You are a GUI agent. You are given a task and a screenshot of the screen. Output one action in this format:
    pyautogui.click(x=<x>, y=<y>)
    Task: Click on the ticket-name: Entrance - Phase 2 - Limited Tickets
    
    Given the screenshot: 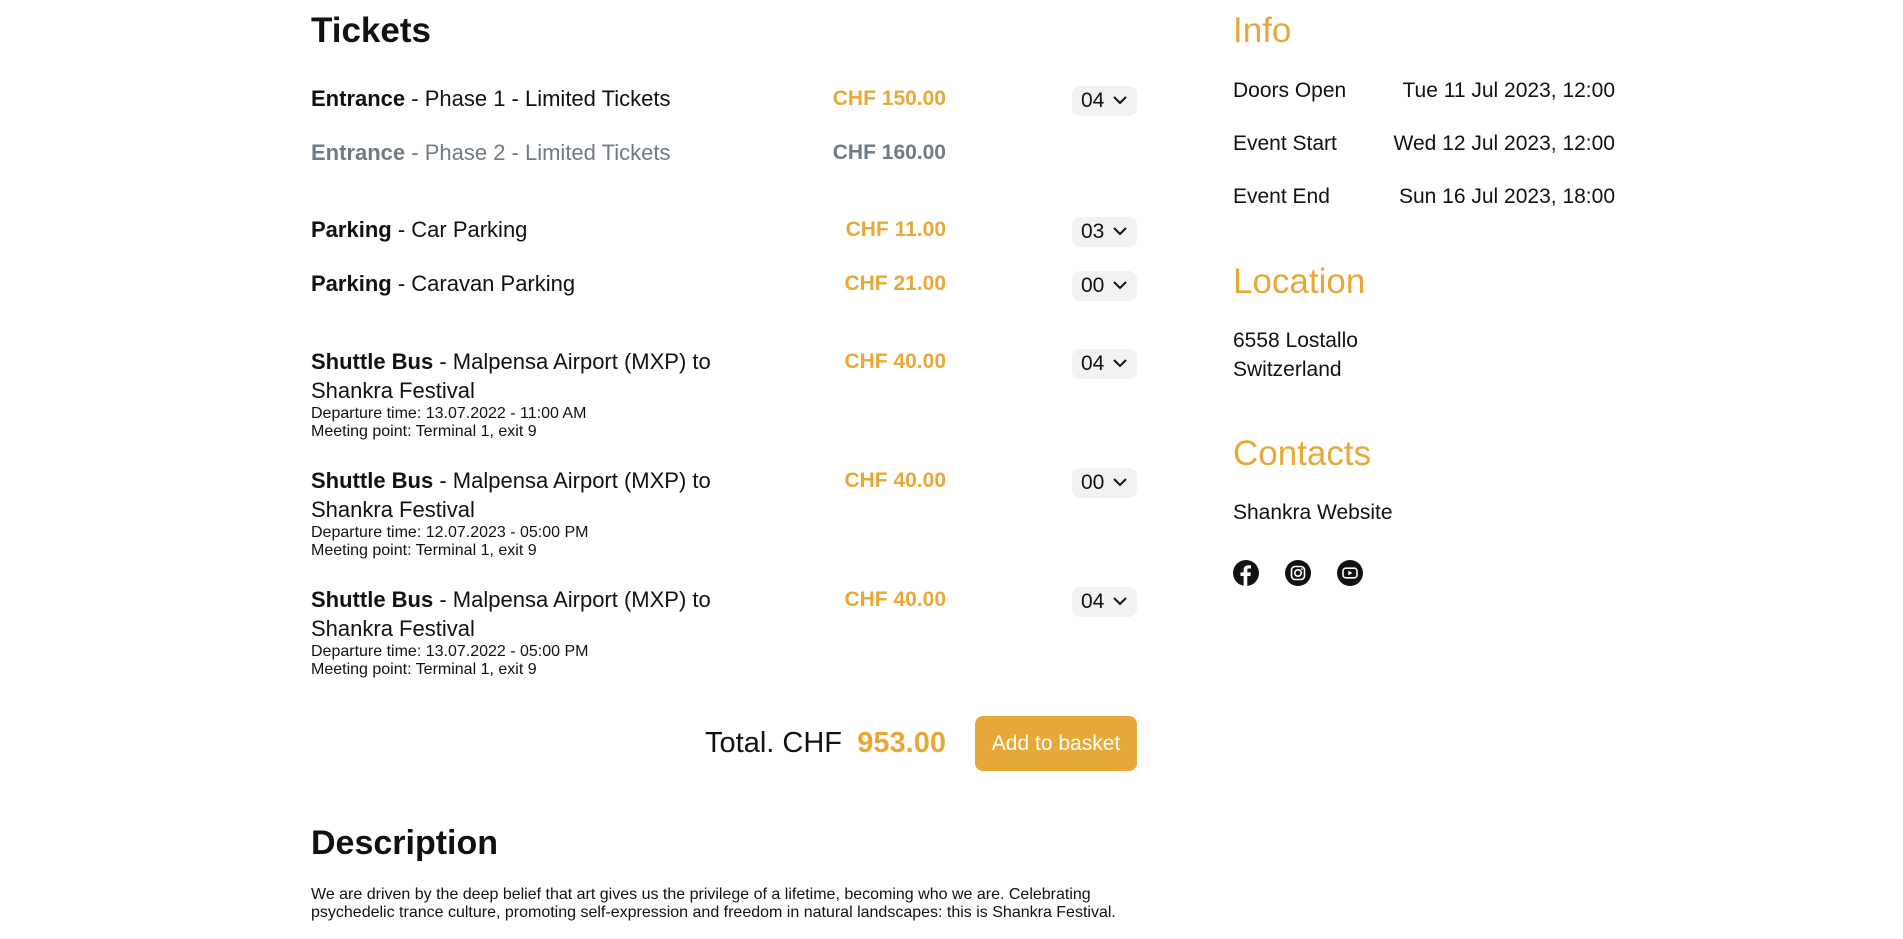 What is the action you would take?
    pyautogui.click(x=546, y=152)
    